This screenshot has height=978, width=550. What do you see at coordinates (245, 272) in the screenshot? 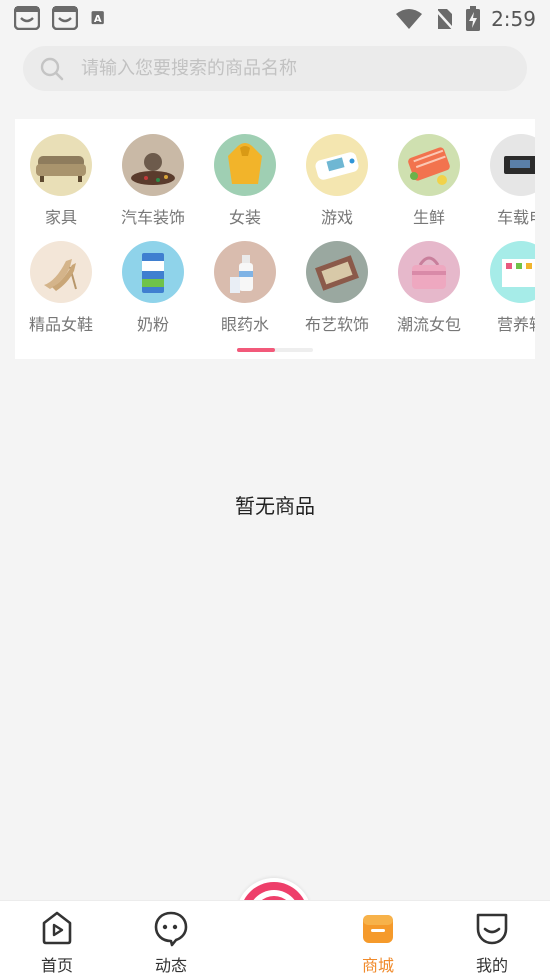
I see `eye-drops-image` at bounding box center [245, 272].